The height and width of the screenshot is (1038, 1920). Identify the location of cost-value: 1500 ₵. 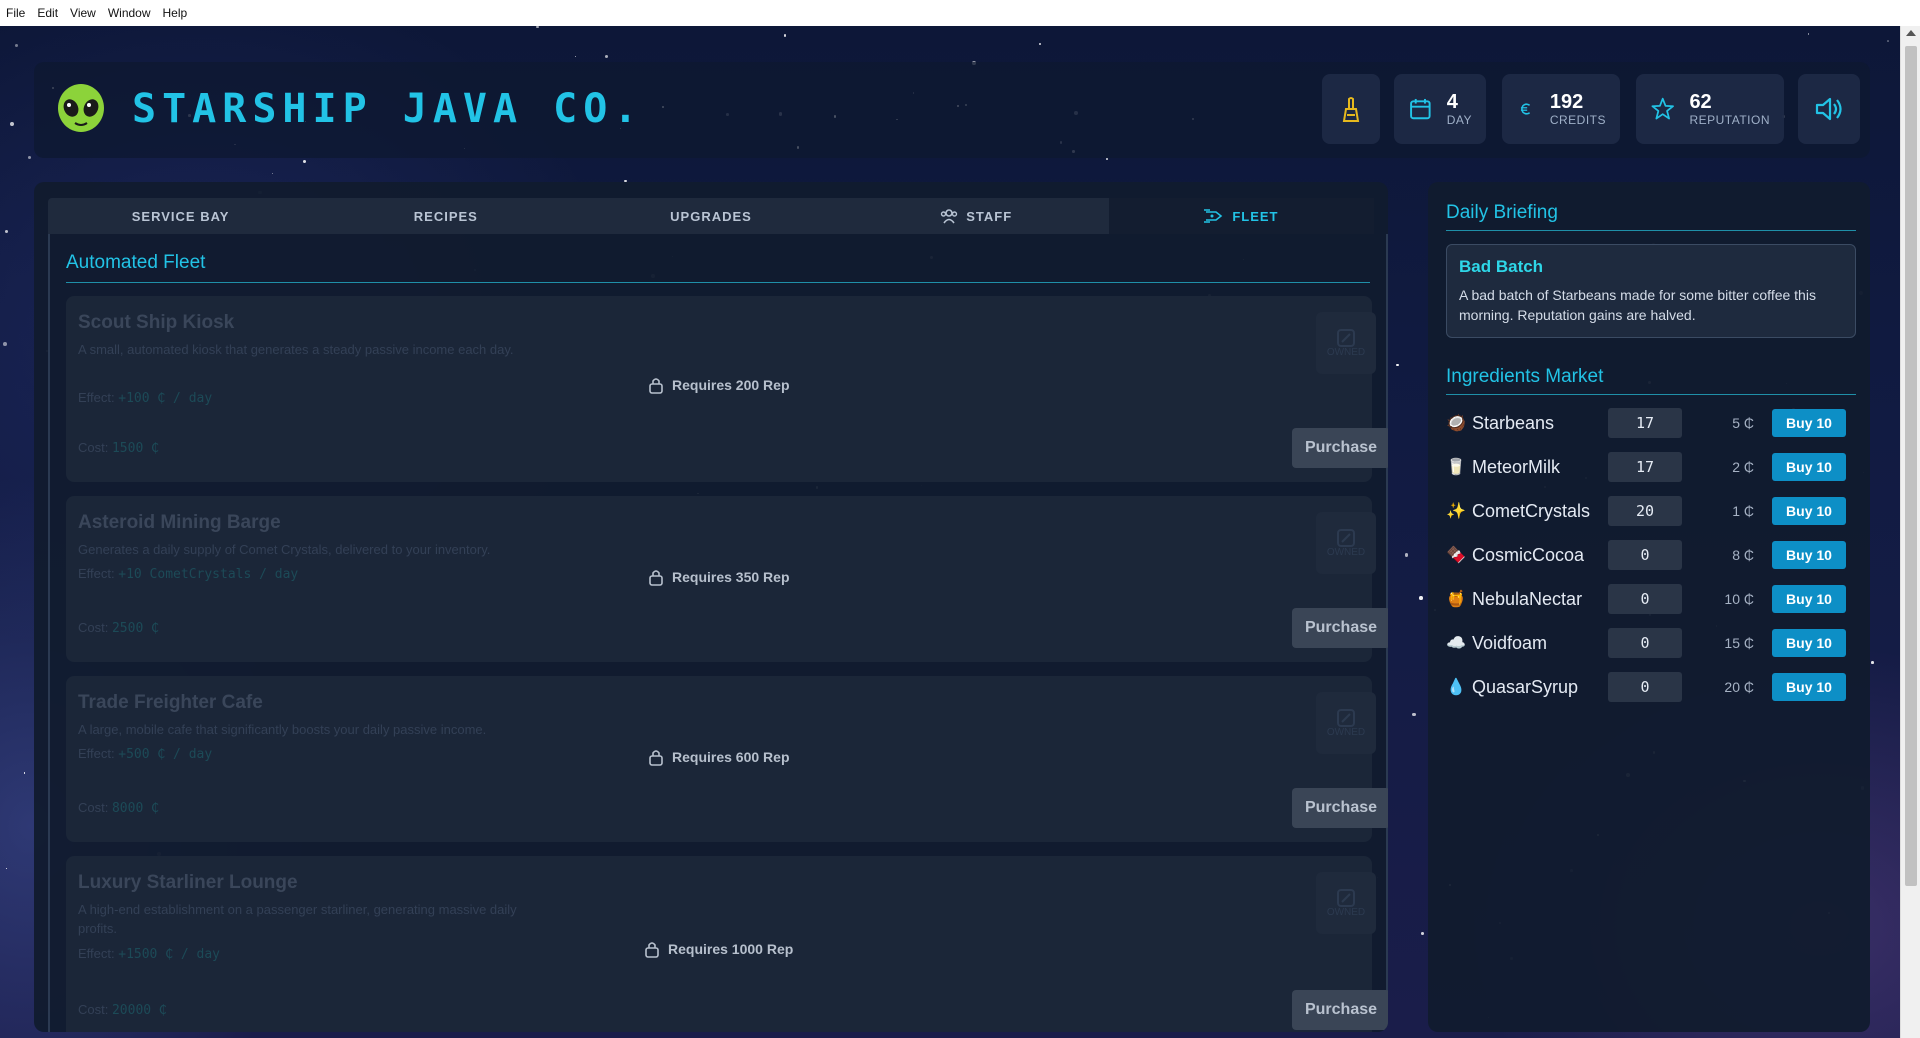
(135, 448).